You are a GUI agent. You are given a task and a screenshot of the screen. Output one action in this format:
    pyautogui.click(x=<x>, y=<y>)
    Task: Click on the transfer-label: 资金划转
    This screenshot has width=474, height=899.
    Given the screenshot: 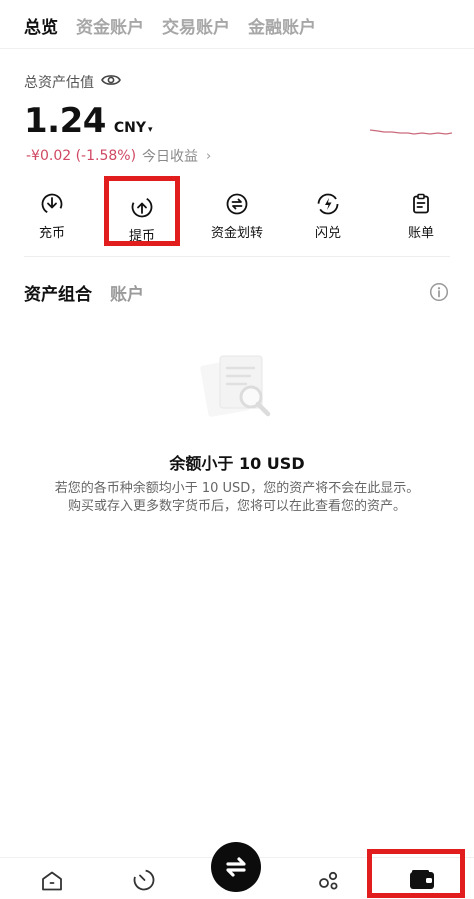 What is the action you would take?
    pyautogui.click(x=236, y=233)
    